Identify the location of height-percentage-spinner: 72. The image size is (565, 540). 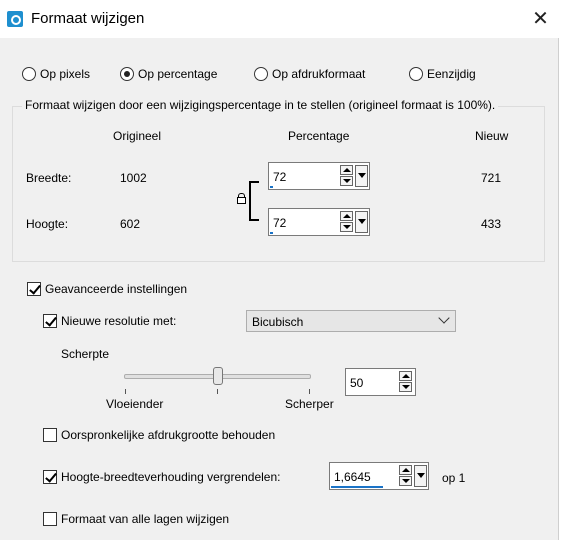
(319, 222).